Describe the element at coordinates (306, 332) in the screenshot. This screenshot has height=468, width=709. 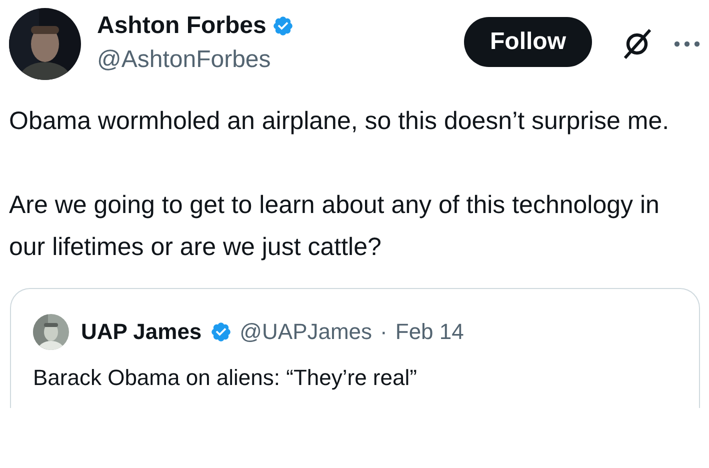
I see `quoted-author-handle: @UAPJames` at that location.